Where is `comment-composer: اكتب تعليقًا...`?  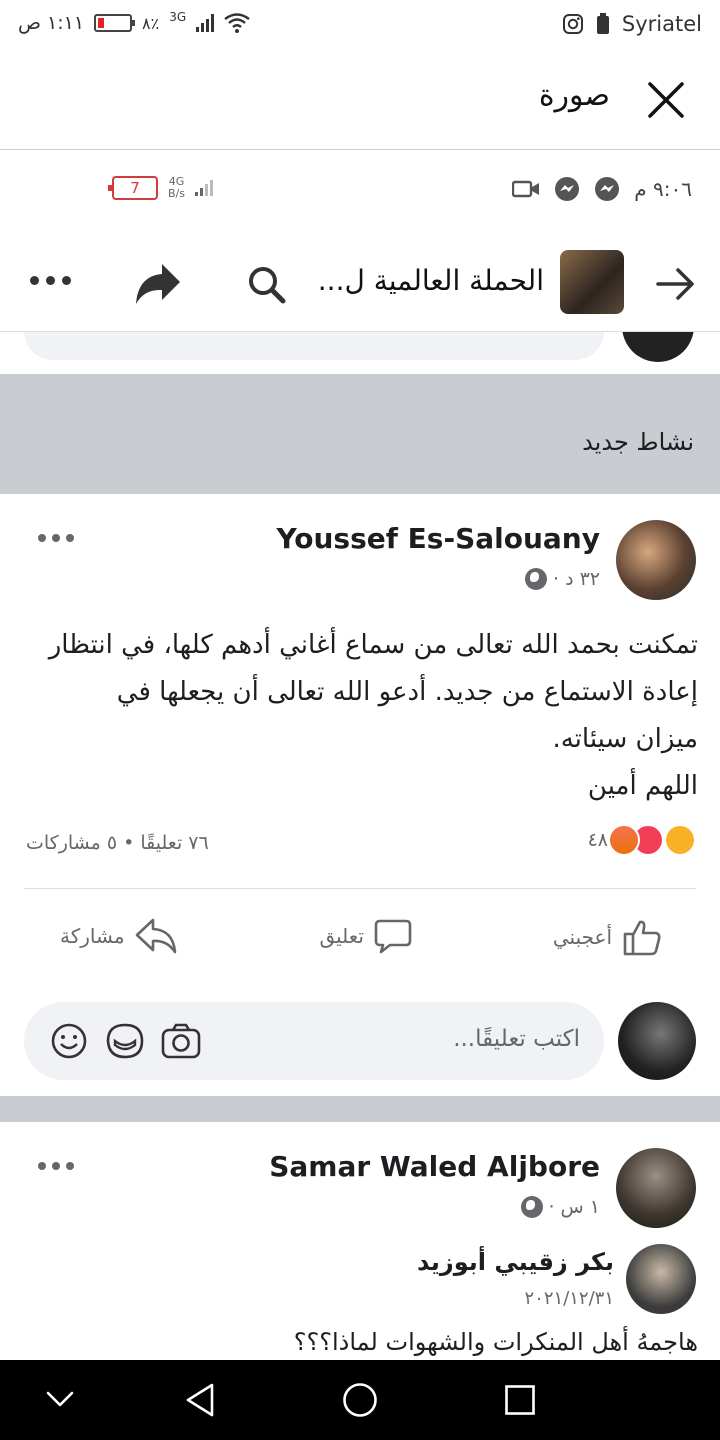 comment-composer: اكتب تعليقًا... is located at coordinates (360, 1042).